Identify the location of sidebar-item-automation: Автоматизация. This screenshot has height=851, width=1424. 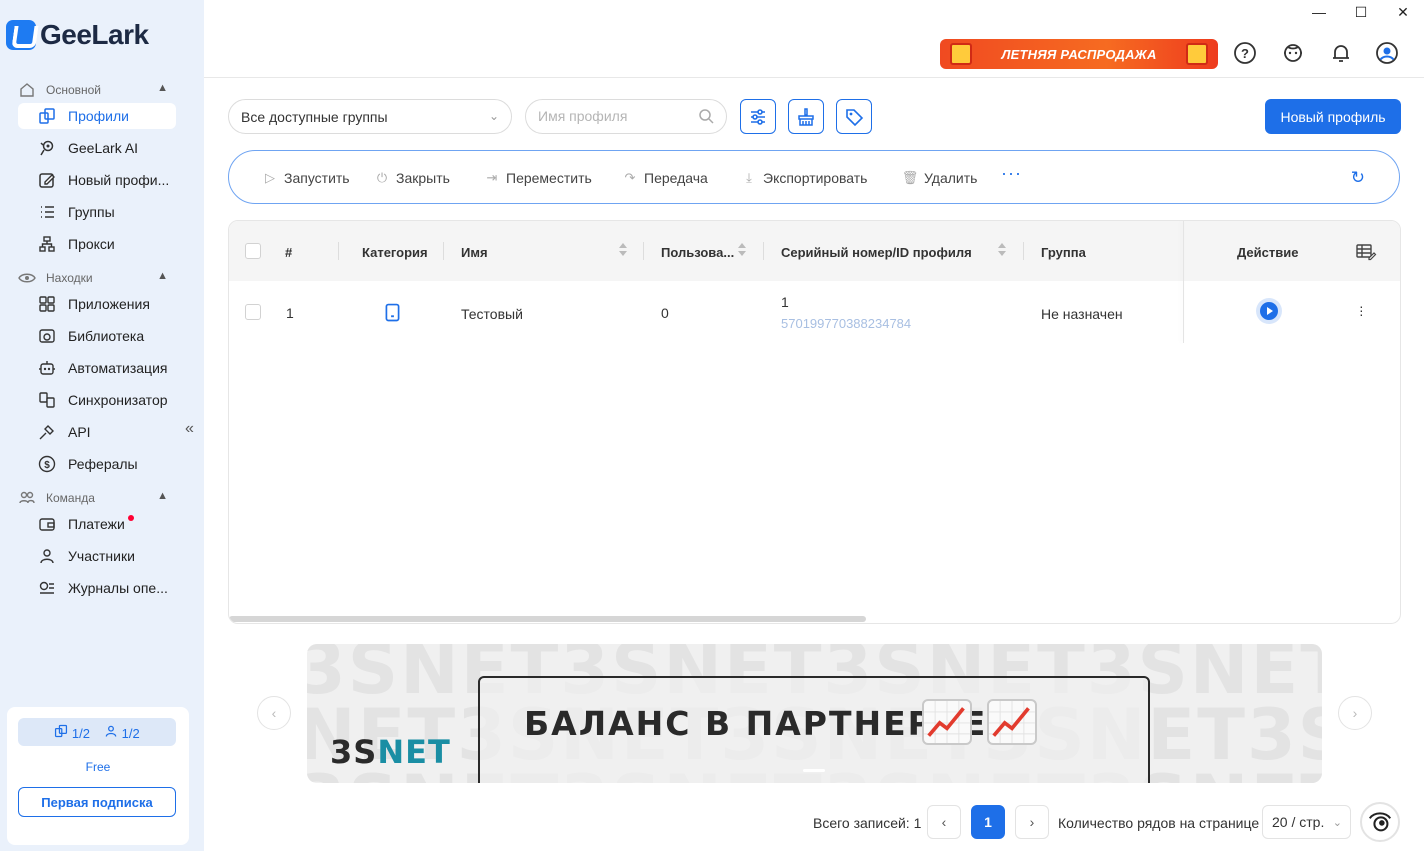
(97, 368).